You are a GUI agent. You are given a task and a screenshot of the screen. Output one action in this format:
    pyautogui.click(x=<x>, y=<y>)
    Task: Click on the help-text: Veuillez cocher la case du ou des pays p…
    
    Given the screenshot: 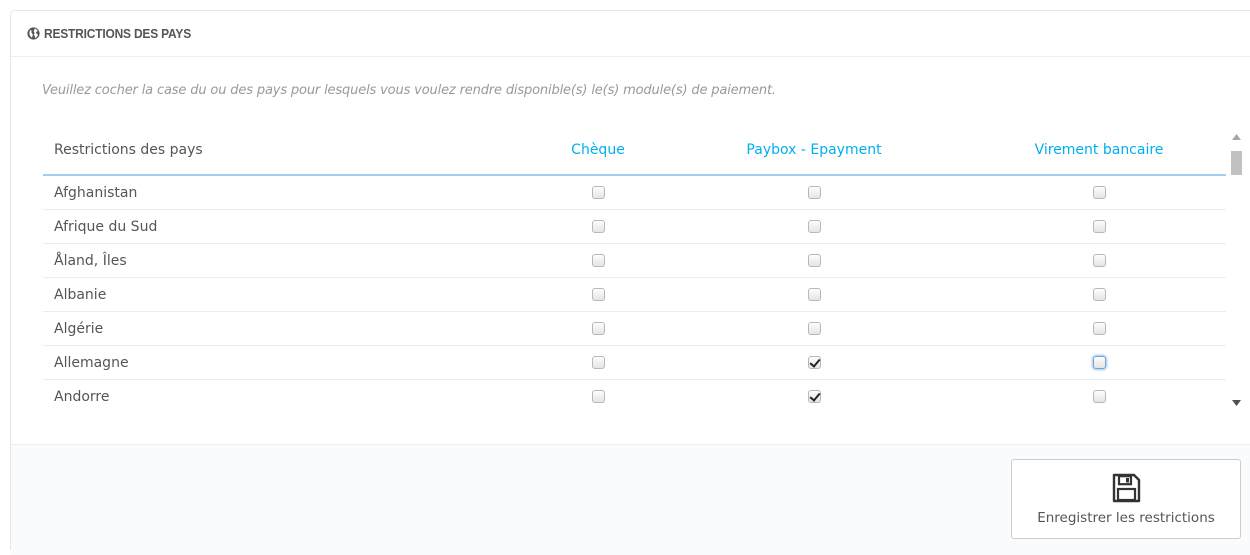 What is the action you would take?
    pyautogui.click(x=409, y=90)
    